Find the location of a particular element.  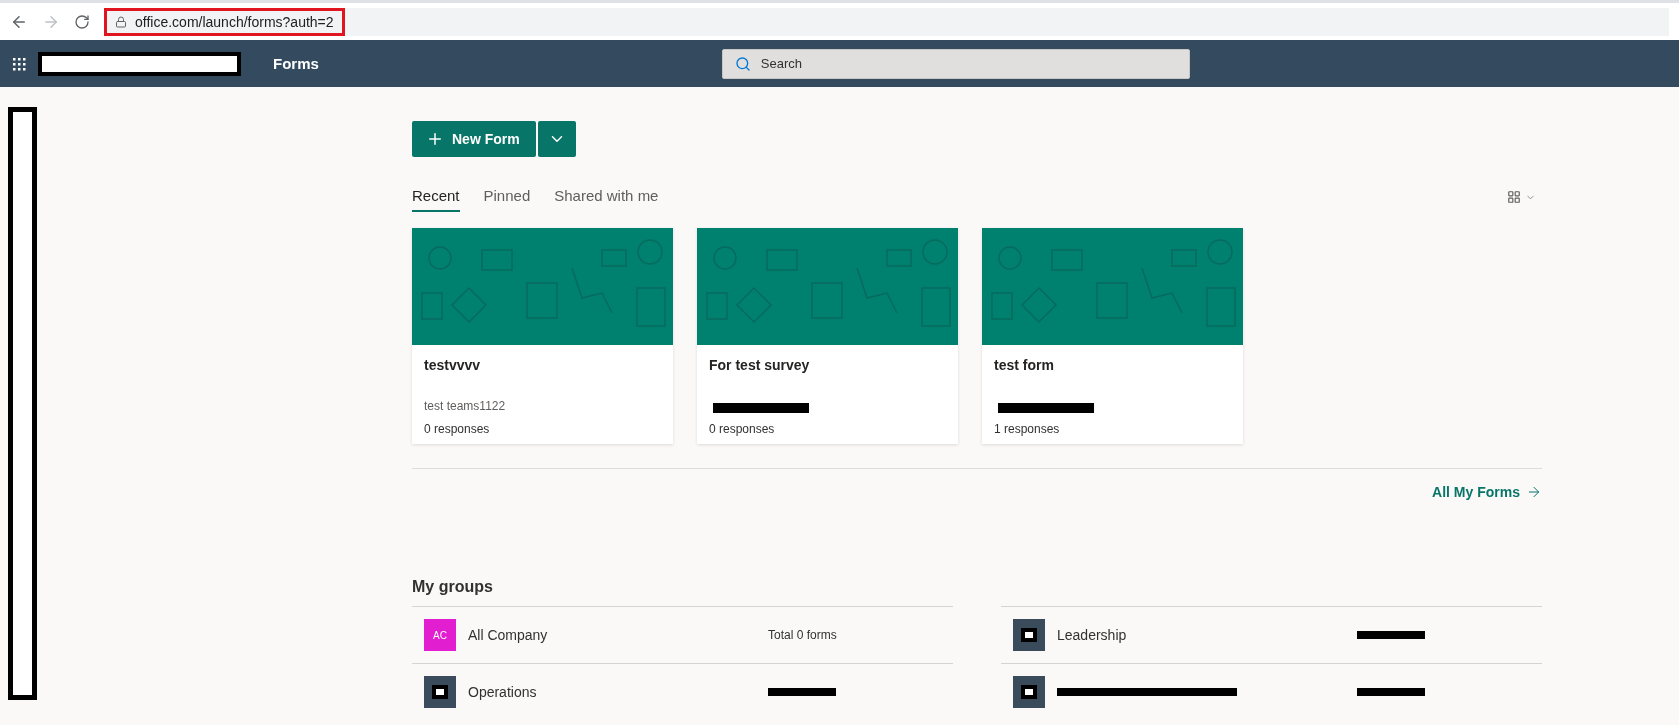

lock-icon is located at coordinates (121, 21).